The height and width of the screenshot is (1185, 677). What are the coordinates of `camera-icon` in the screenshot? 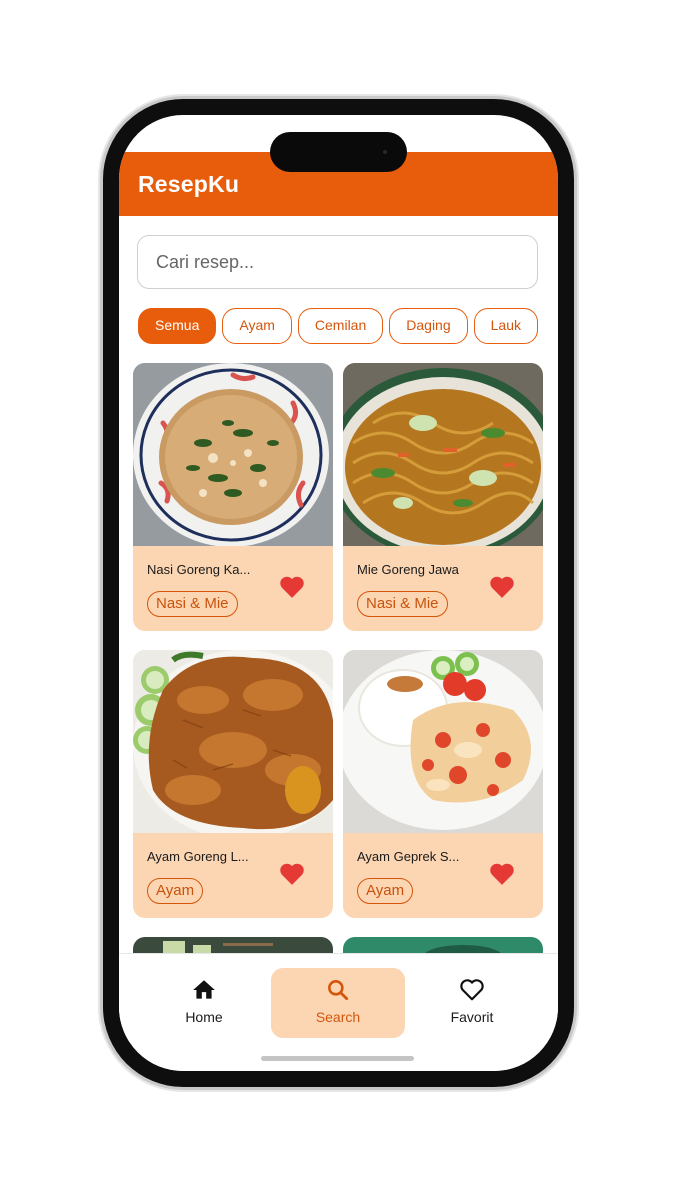 It's located at (385, 152).